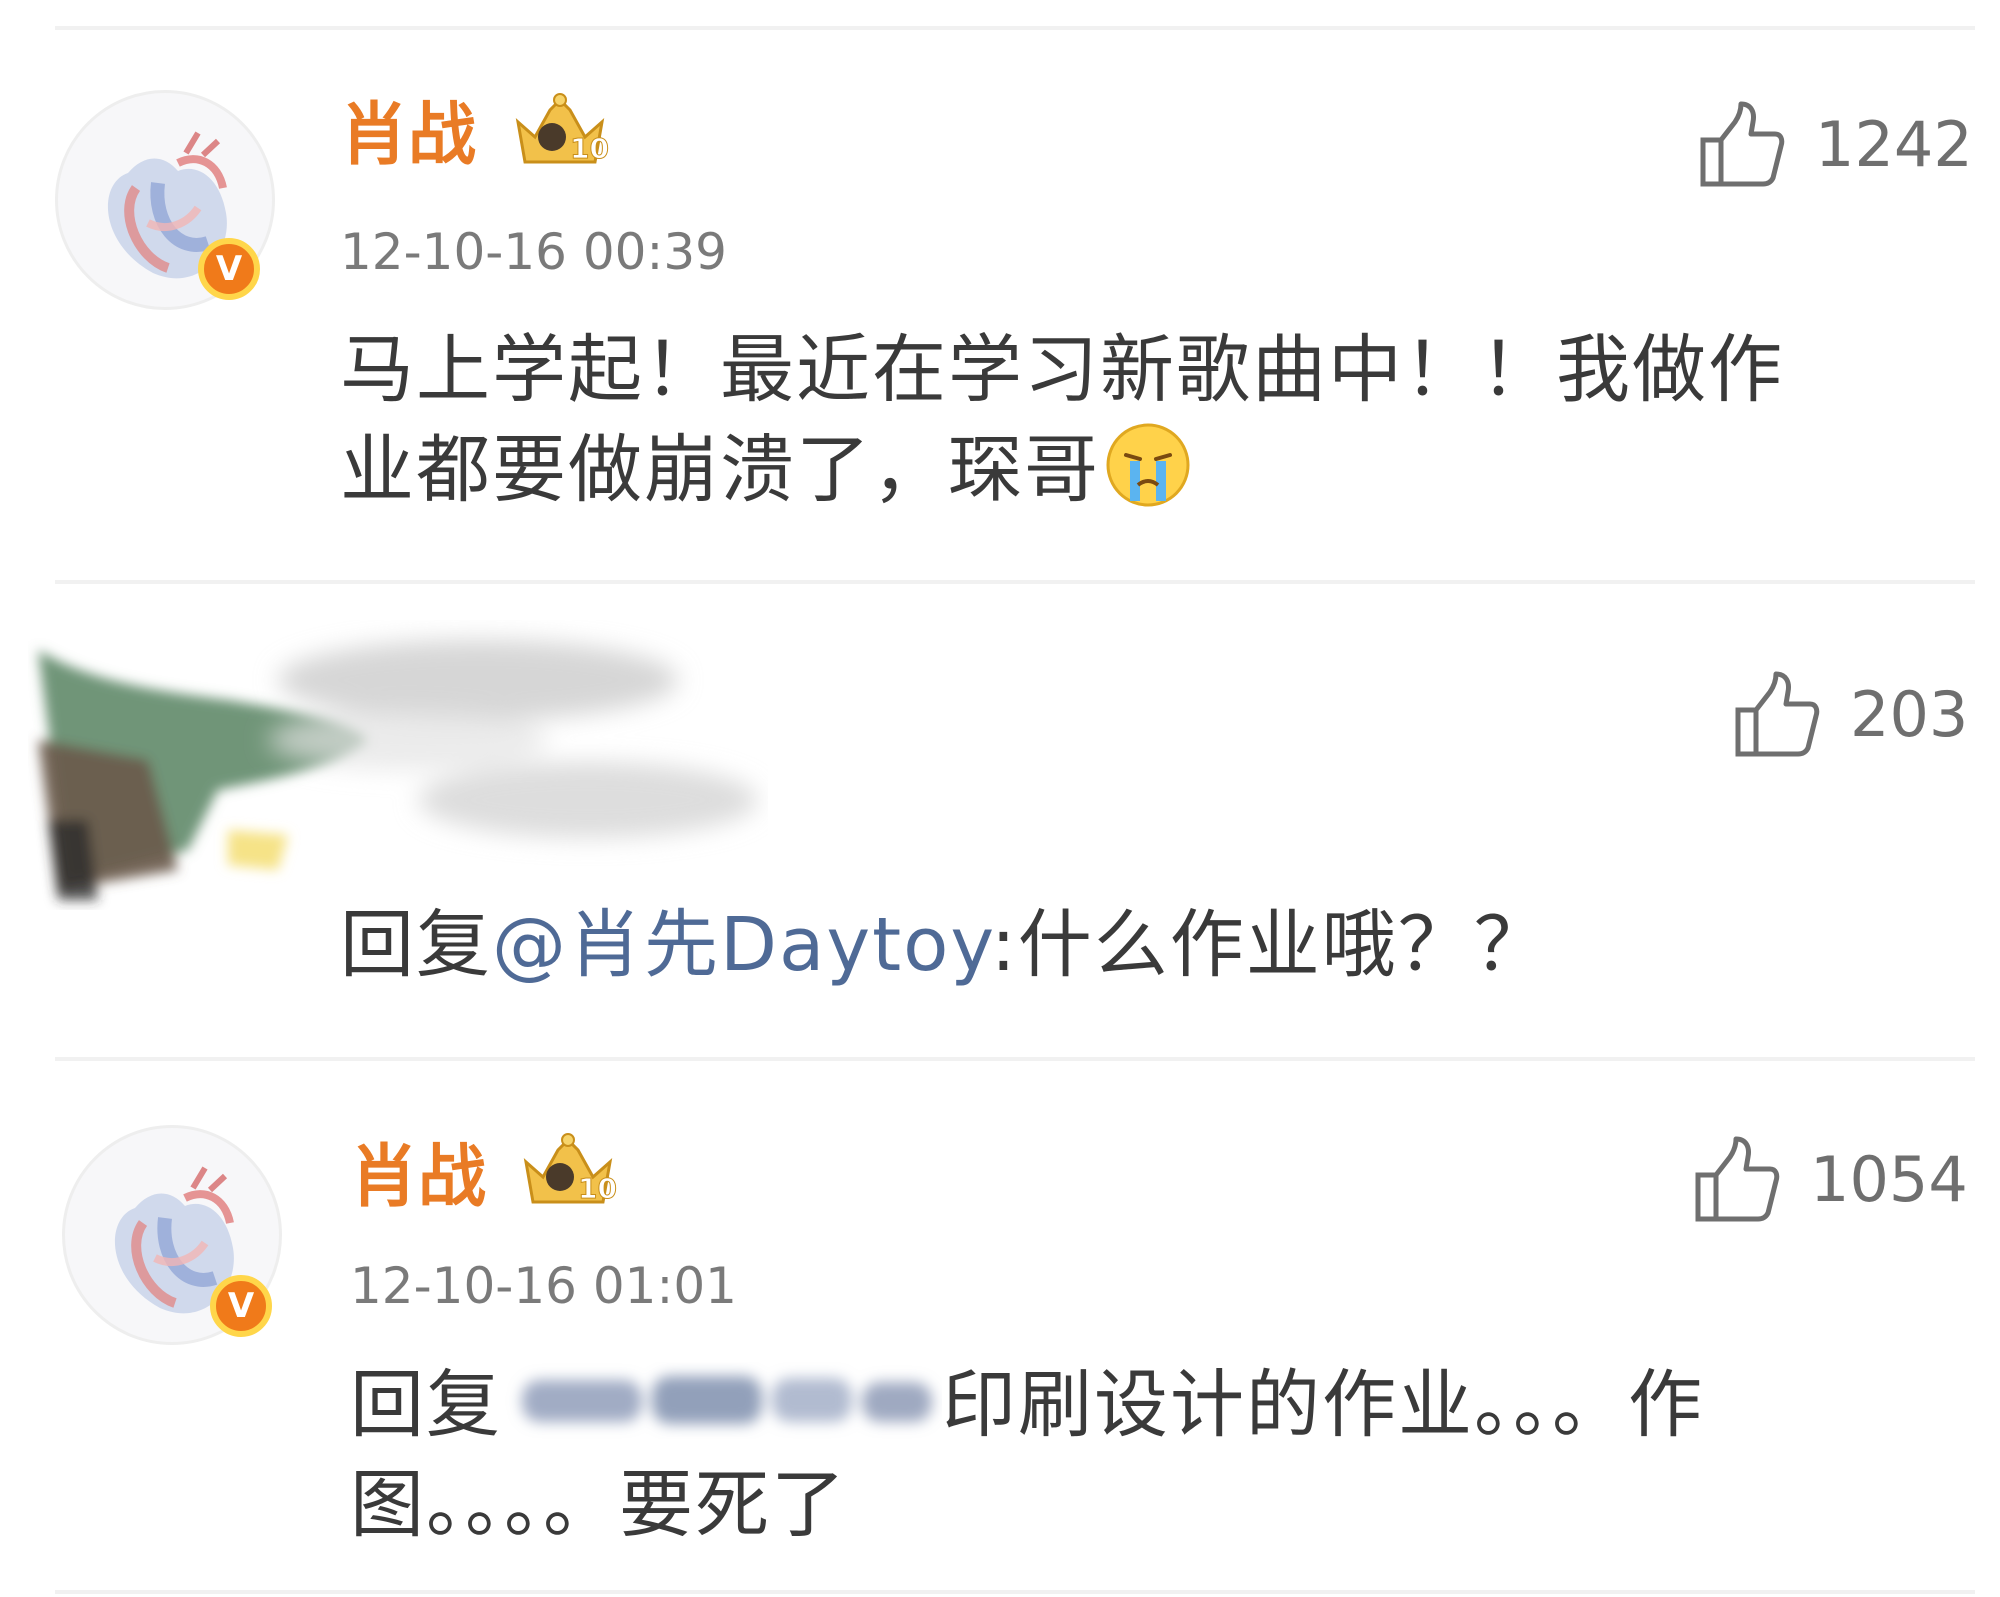  I want to click on comment-text-line: 业都要做崩溃了，琛哥, so click(1160, 470).